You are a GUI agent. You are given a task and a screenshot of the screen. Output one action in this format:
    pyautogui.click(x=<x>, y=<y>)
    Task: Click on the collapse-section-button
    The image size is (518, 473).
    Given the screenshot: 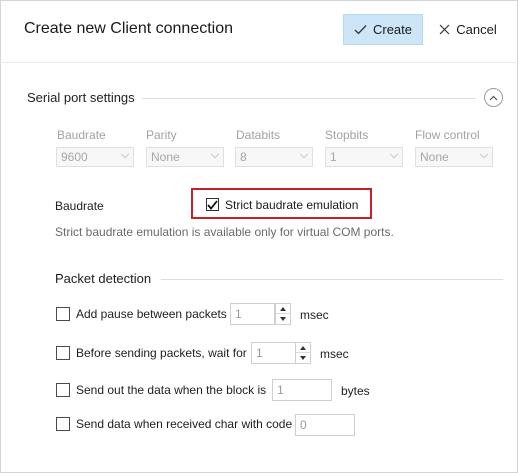 What is the action you would take?
    pyautogui.click(x=493, y=97)
    